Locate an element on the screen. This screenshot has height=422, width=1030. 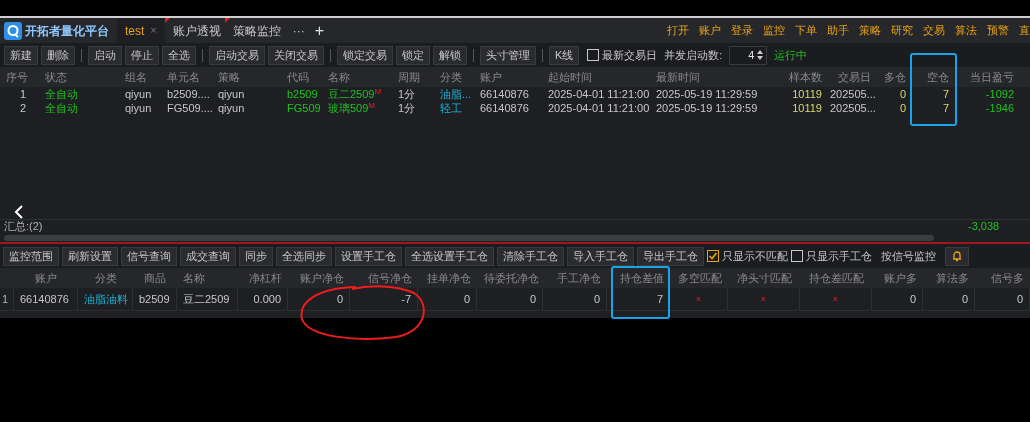
add-tab-button: + is located at coordinates (319, 30).